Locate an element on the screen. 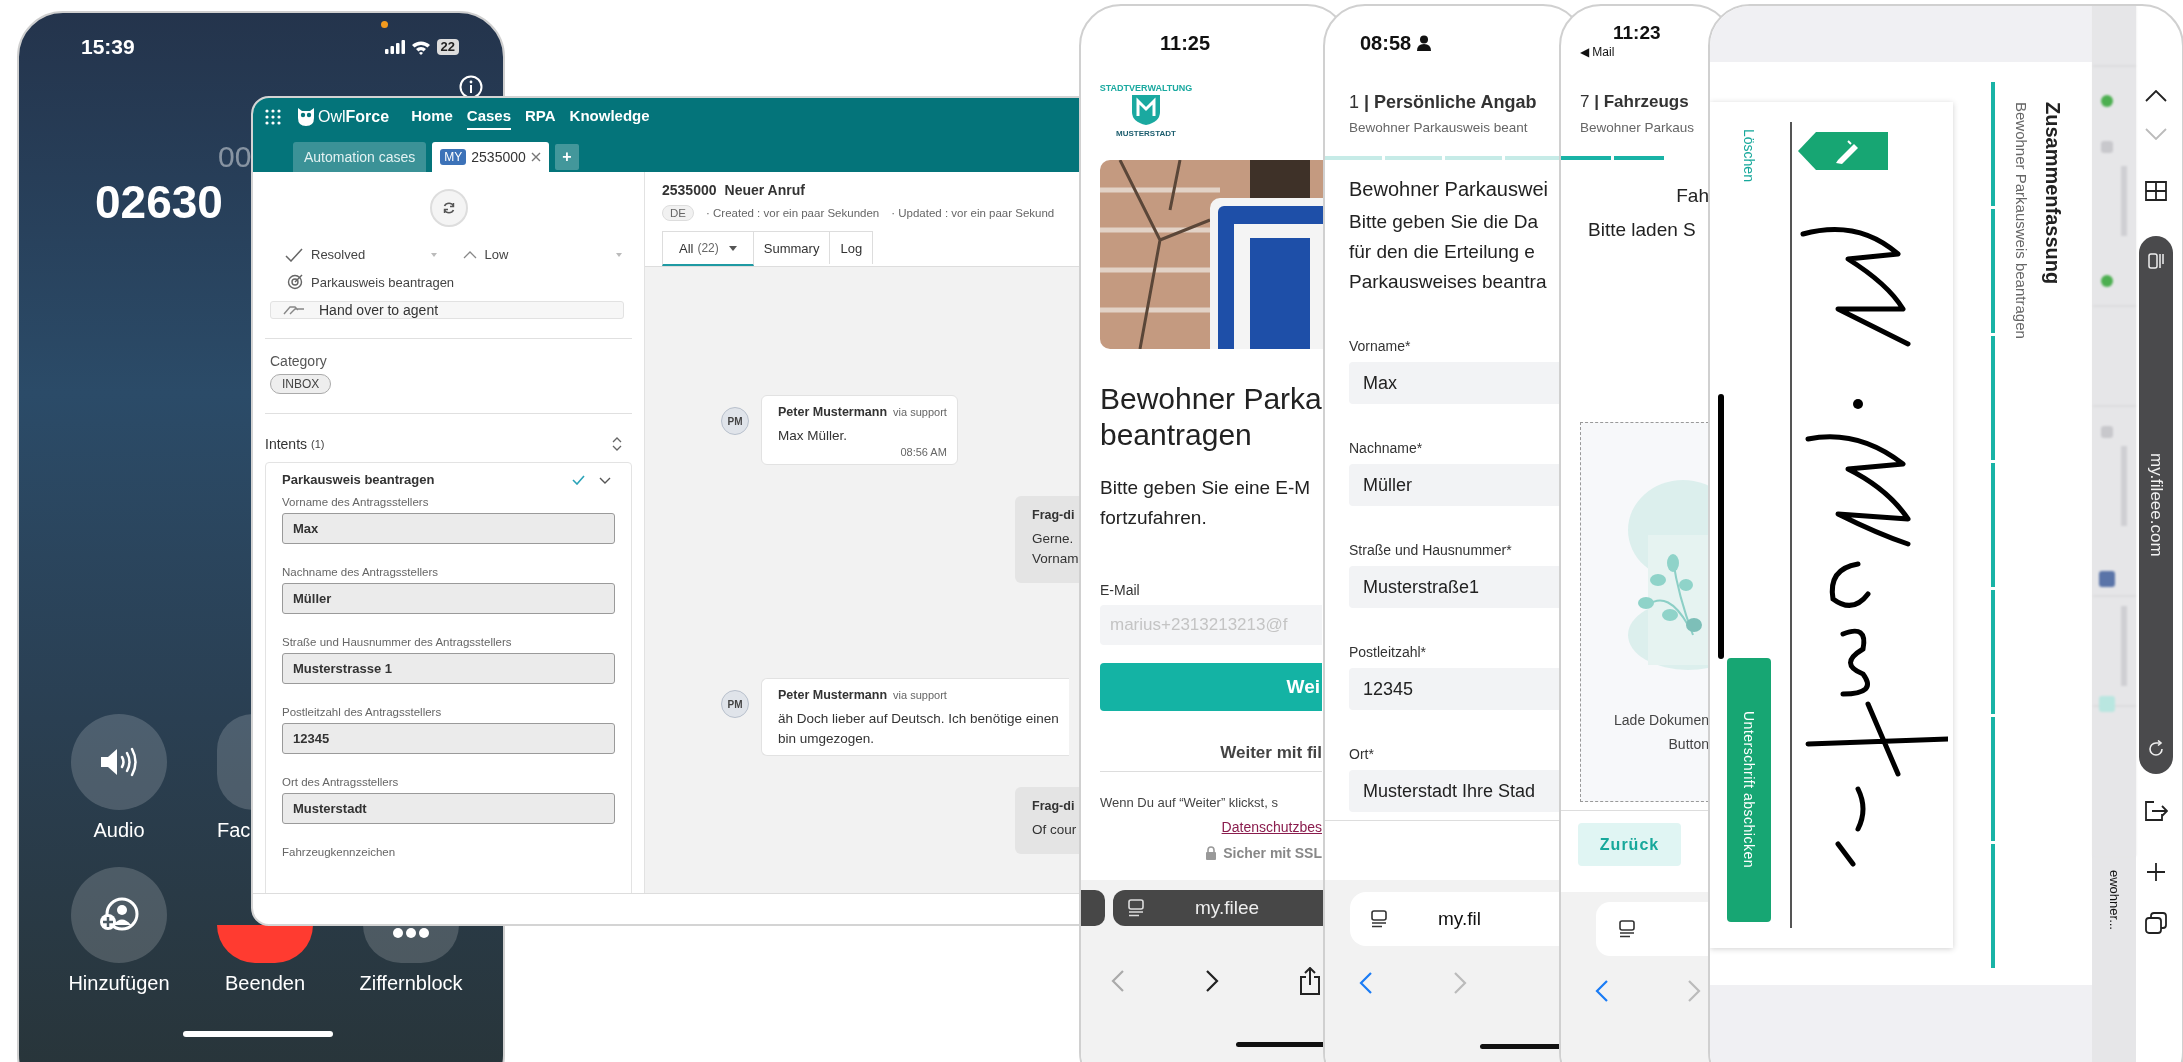 Image resolution: width=2183 pixels, height=1062 pixels. message-channel: via support is located at coordinates (920, 412).